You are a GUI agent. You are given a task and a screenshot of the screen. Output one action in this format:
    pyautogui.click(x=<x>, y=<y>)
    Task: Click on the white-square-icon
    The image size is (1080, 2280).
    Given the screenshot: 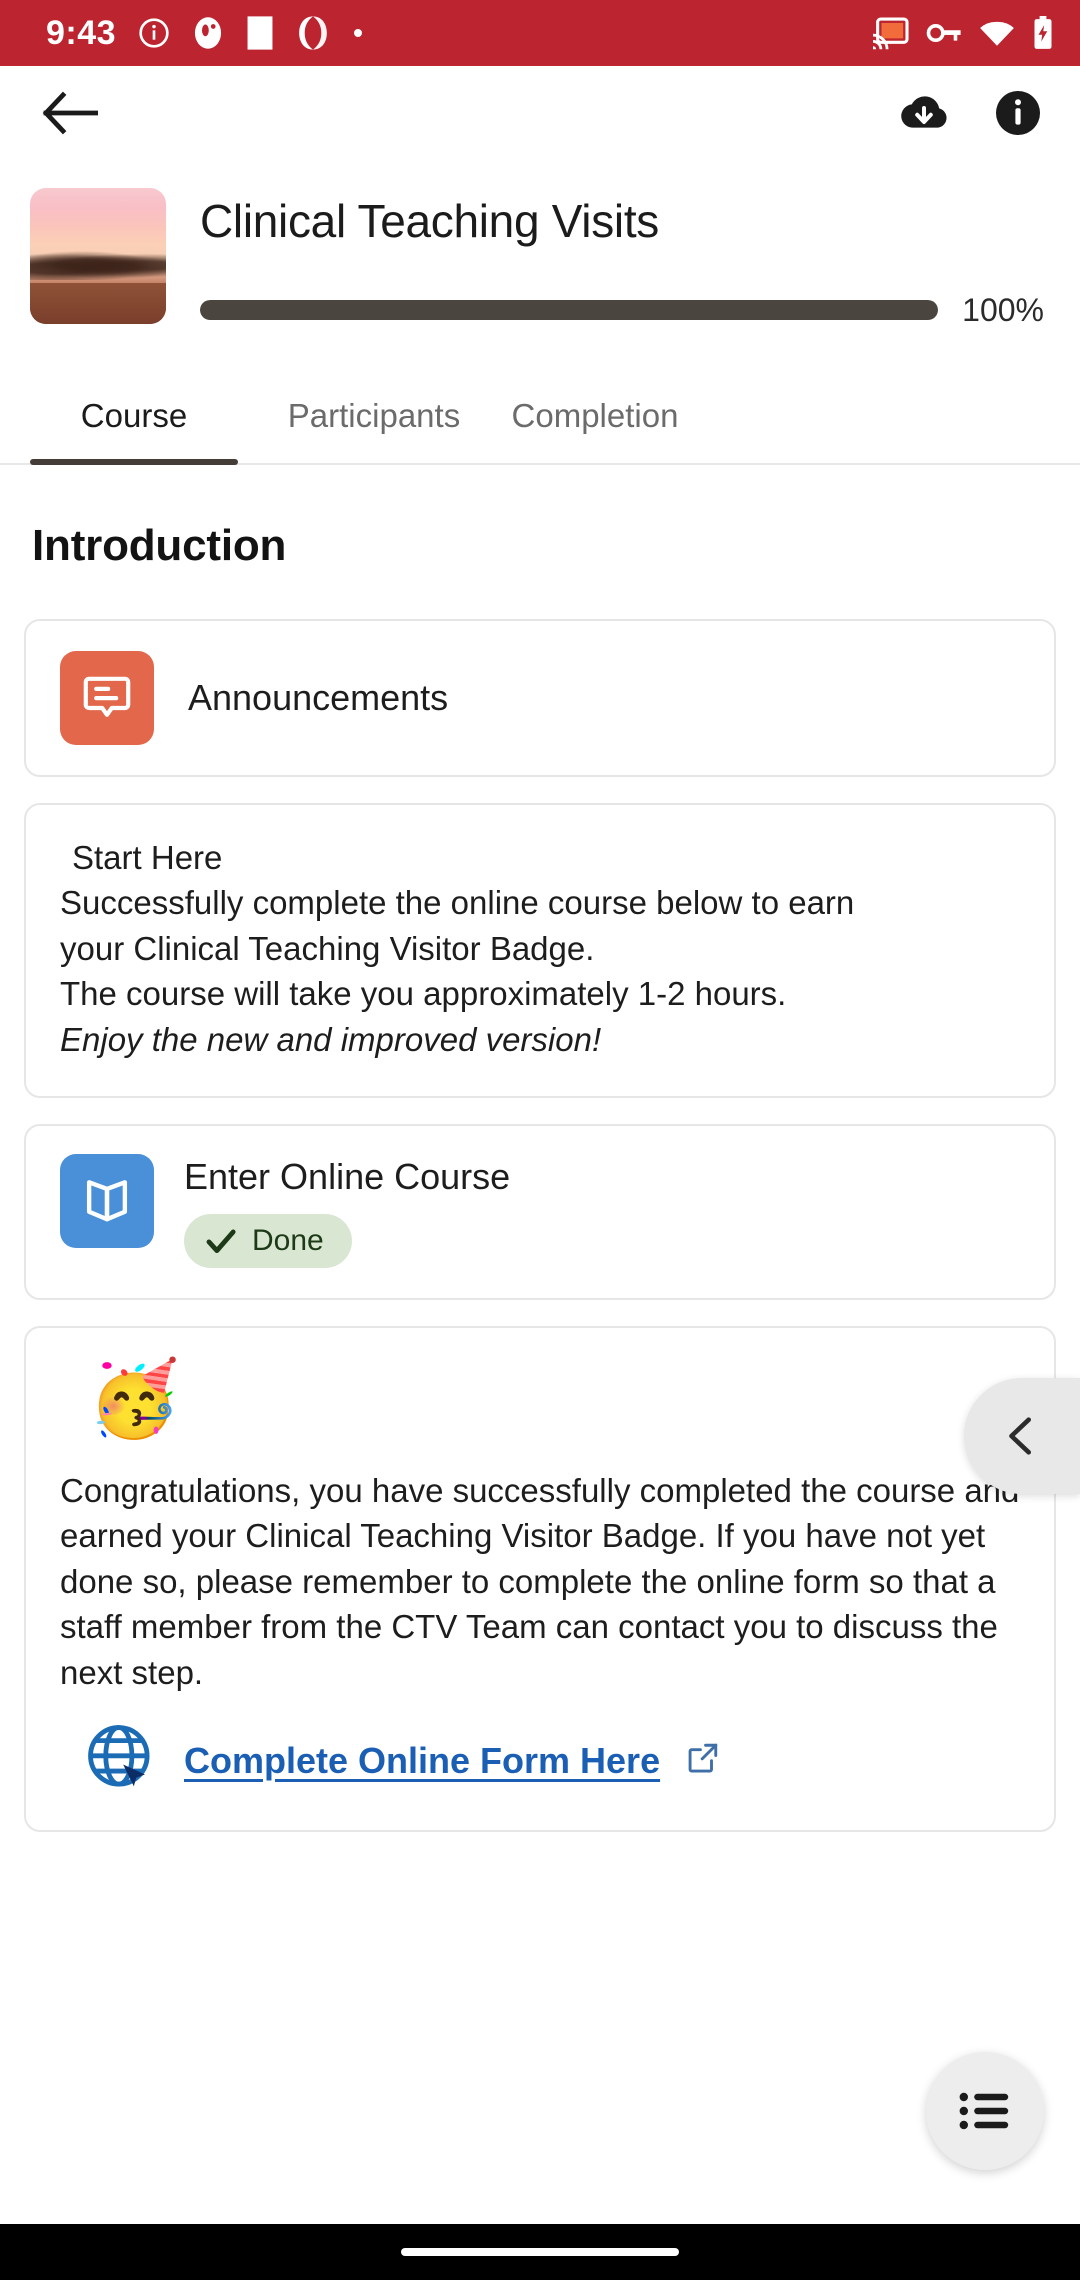 What is the action you would take?
    pyautogui.click(x=260, y=33)
    